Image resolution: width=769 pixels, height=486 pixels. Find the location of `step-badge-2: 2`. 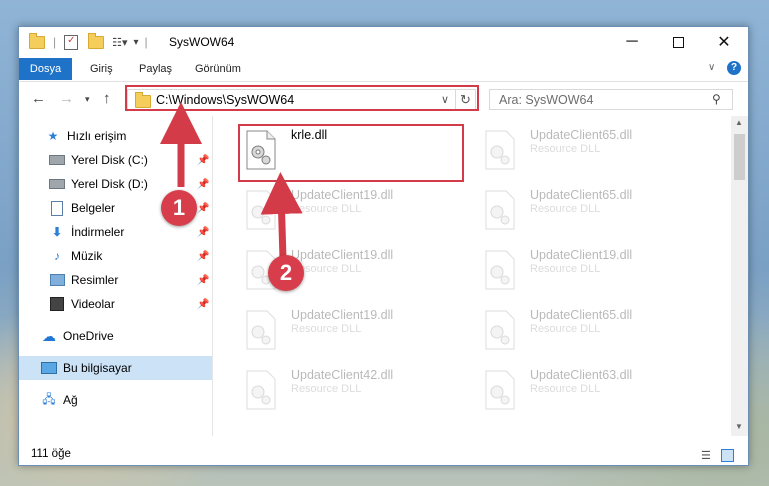

step-badge-2: 2 is located at coordinates (286, 273).